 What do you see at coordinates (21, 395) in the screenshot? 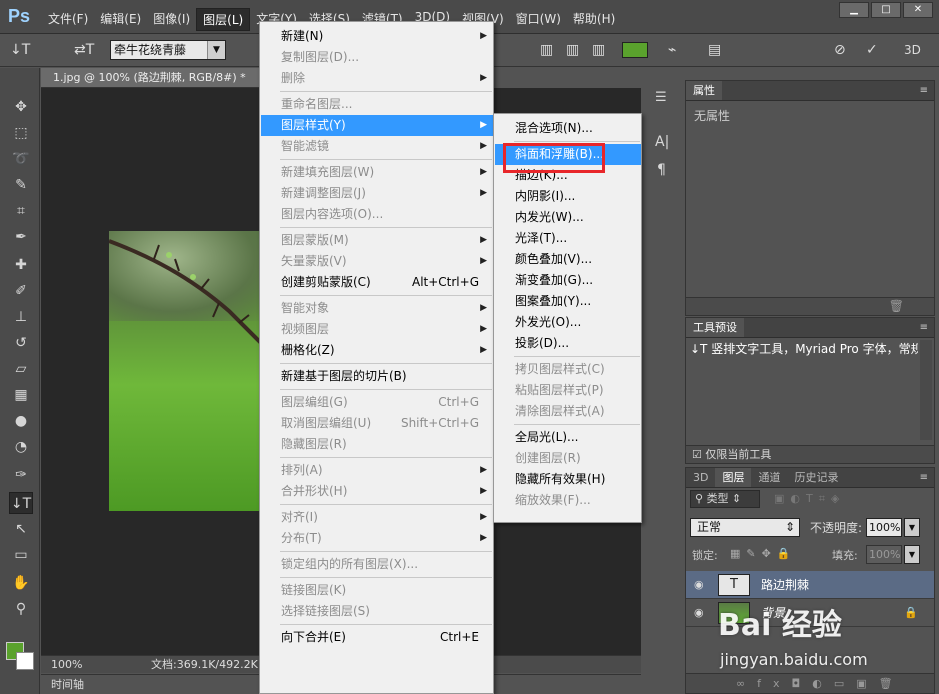
I see `gradient-tool-icon: ▦` at bounding box center [21, 395].